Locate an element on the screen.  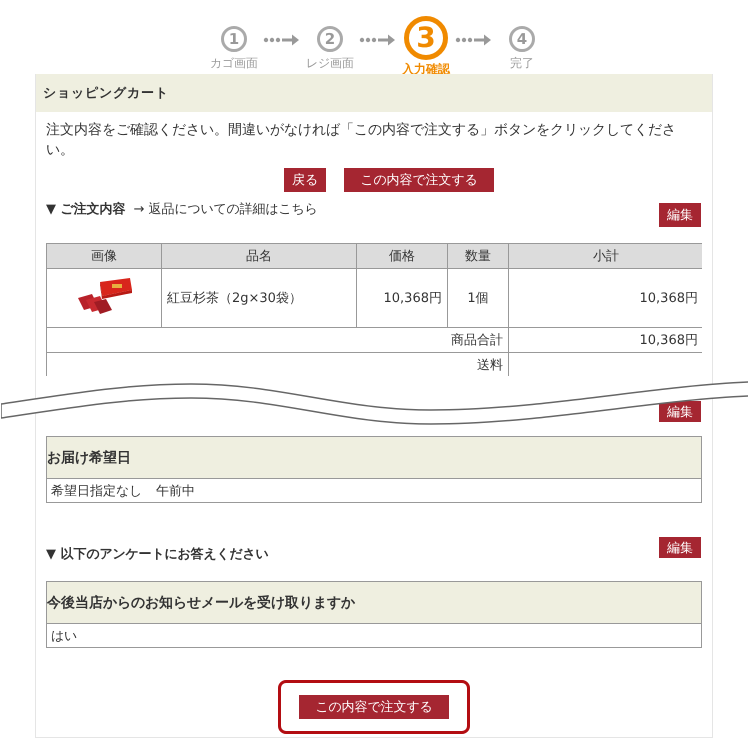
step-number: 2 is located at coordinates (330, 39).